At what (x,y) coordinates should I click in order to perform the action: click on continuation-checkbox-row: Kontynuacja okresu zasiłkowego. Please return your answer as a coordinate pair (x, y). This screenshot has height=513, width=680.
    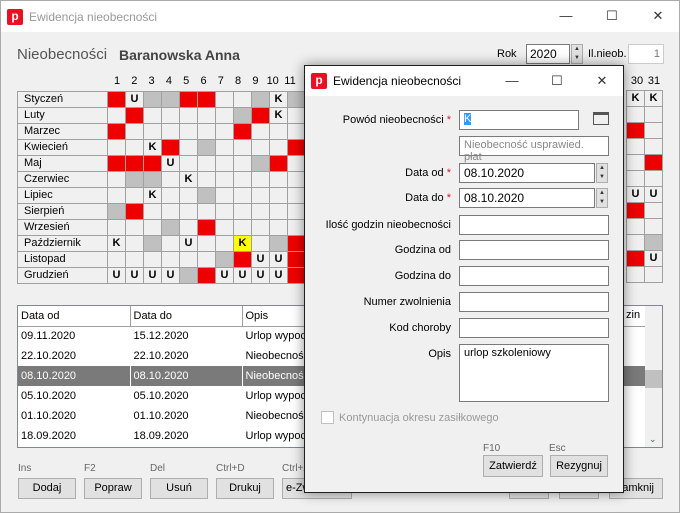
    Looking at the image, I should click on (410, 417).